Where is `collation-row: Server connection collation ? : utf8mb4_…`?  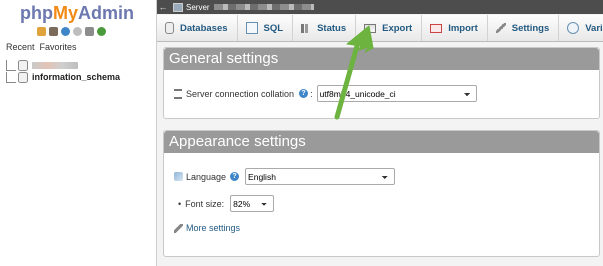 collation-row: Server connection collation ? : utf8mb4_… is located at coordinates (325, 93).